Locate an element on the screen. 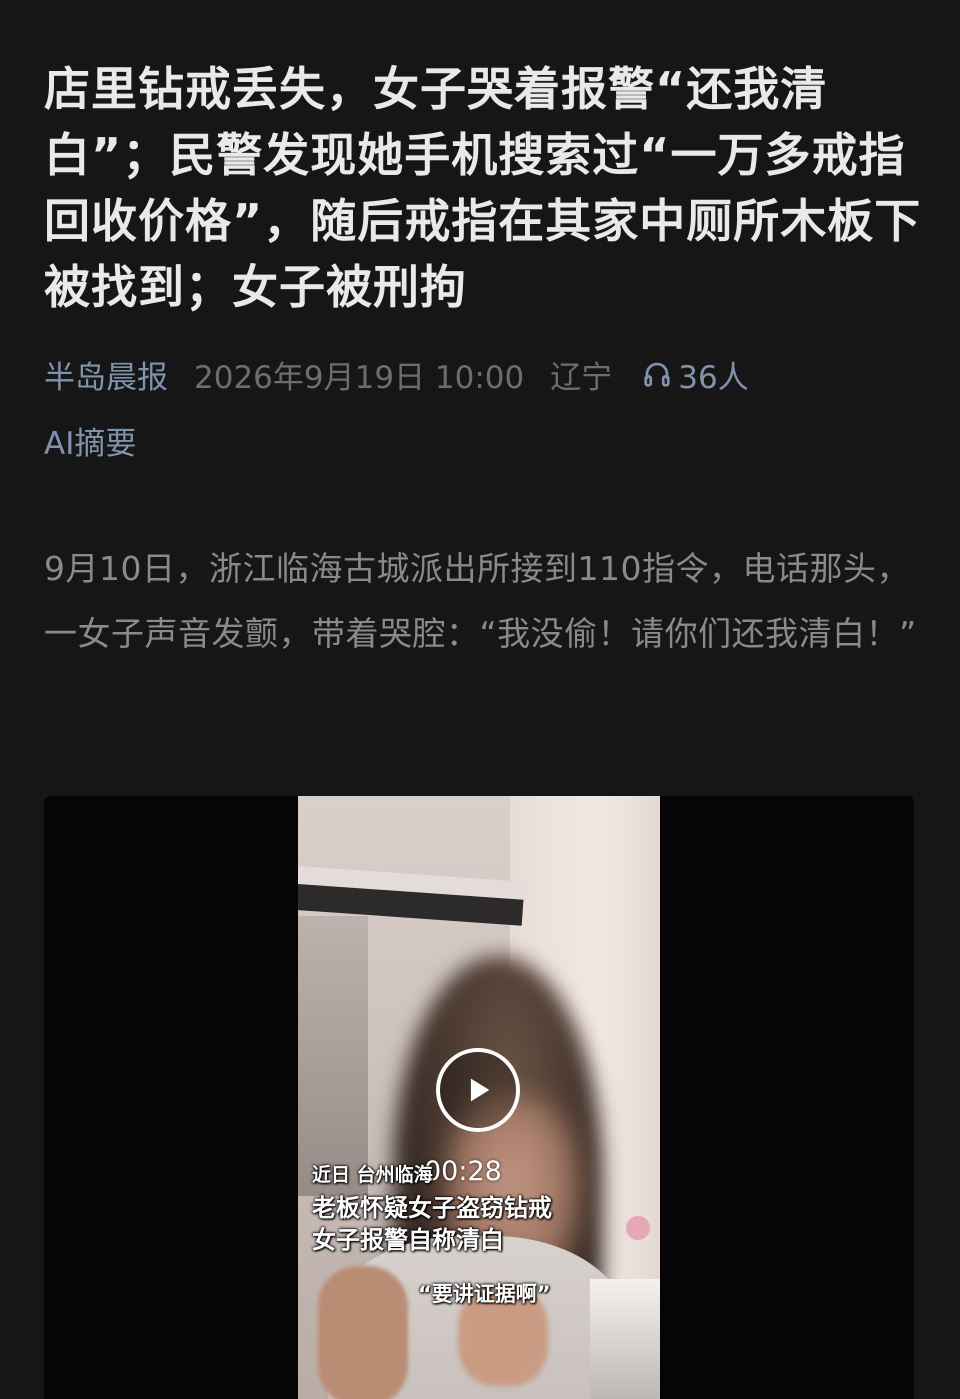 The height and width of the screenshot is (1399, 960). publish-date: 2026年9月19日 10:00 is located at coordinates (359, 377).